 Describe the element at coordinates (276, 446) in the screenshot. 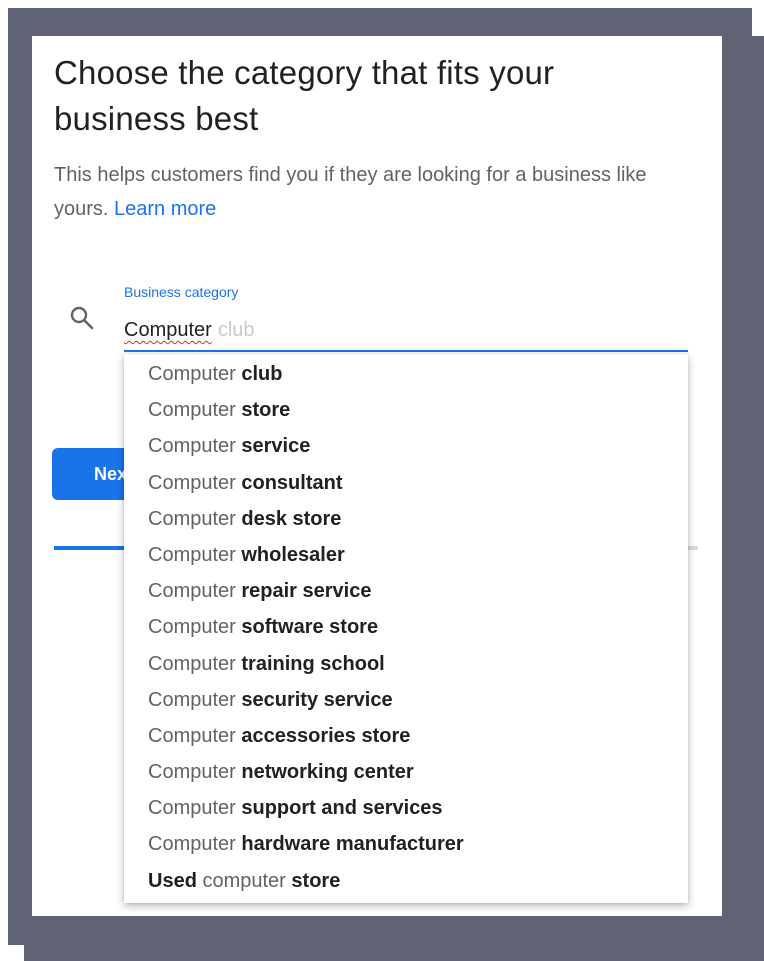

I see `suggestion-suffix: service` at that location.